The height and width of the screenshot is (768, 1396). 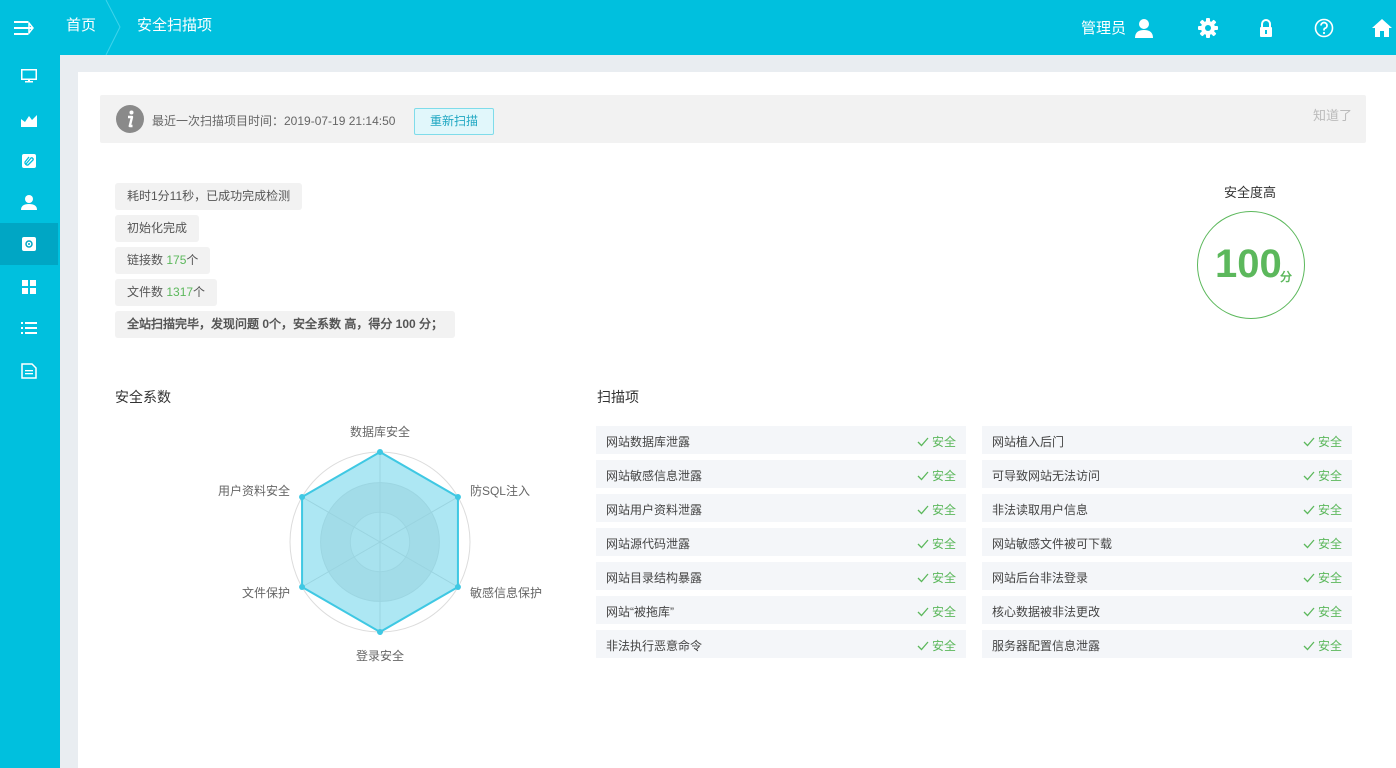 What do you see at coordinates (147, 260) in the screenshot?
I see `links-label: 链接数` at bounding box center [147, 260].